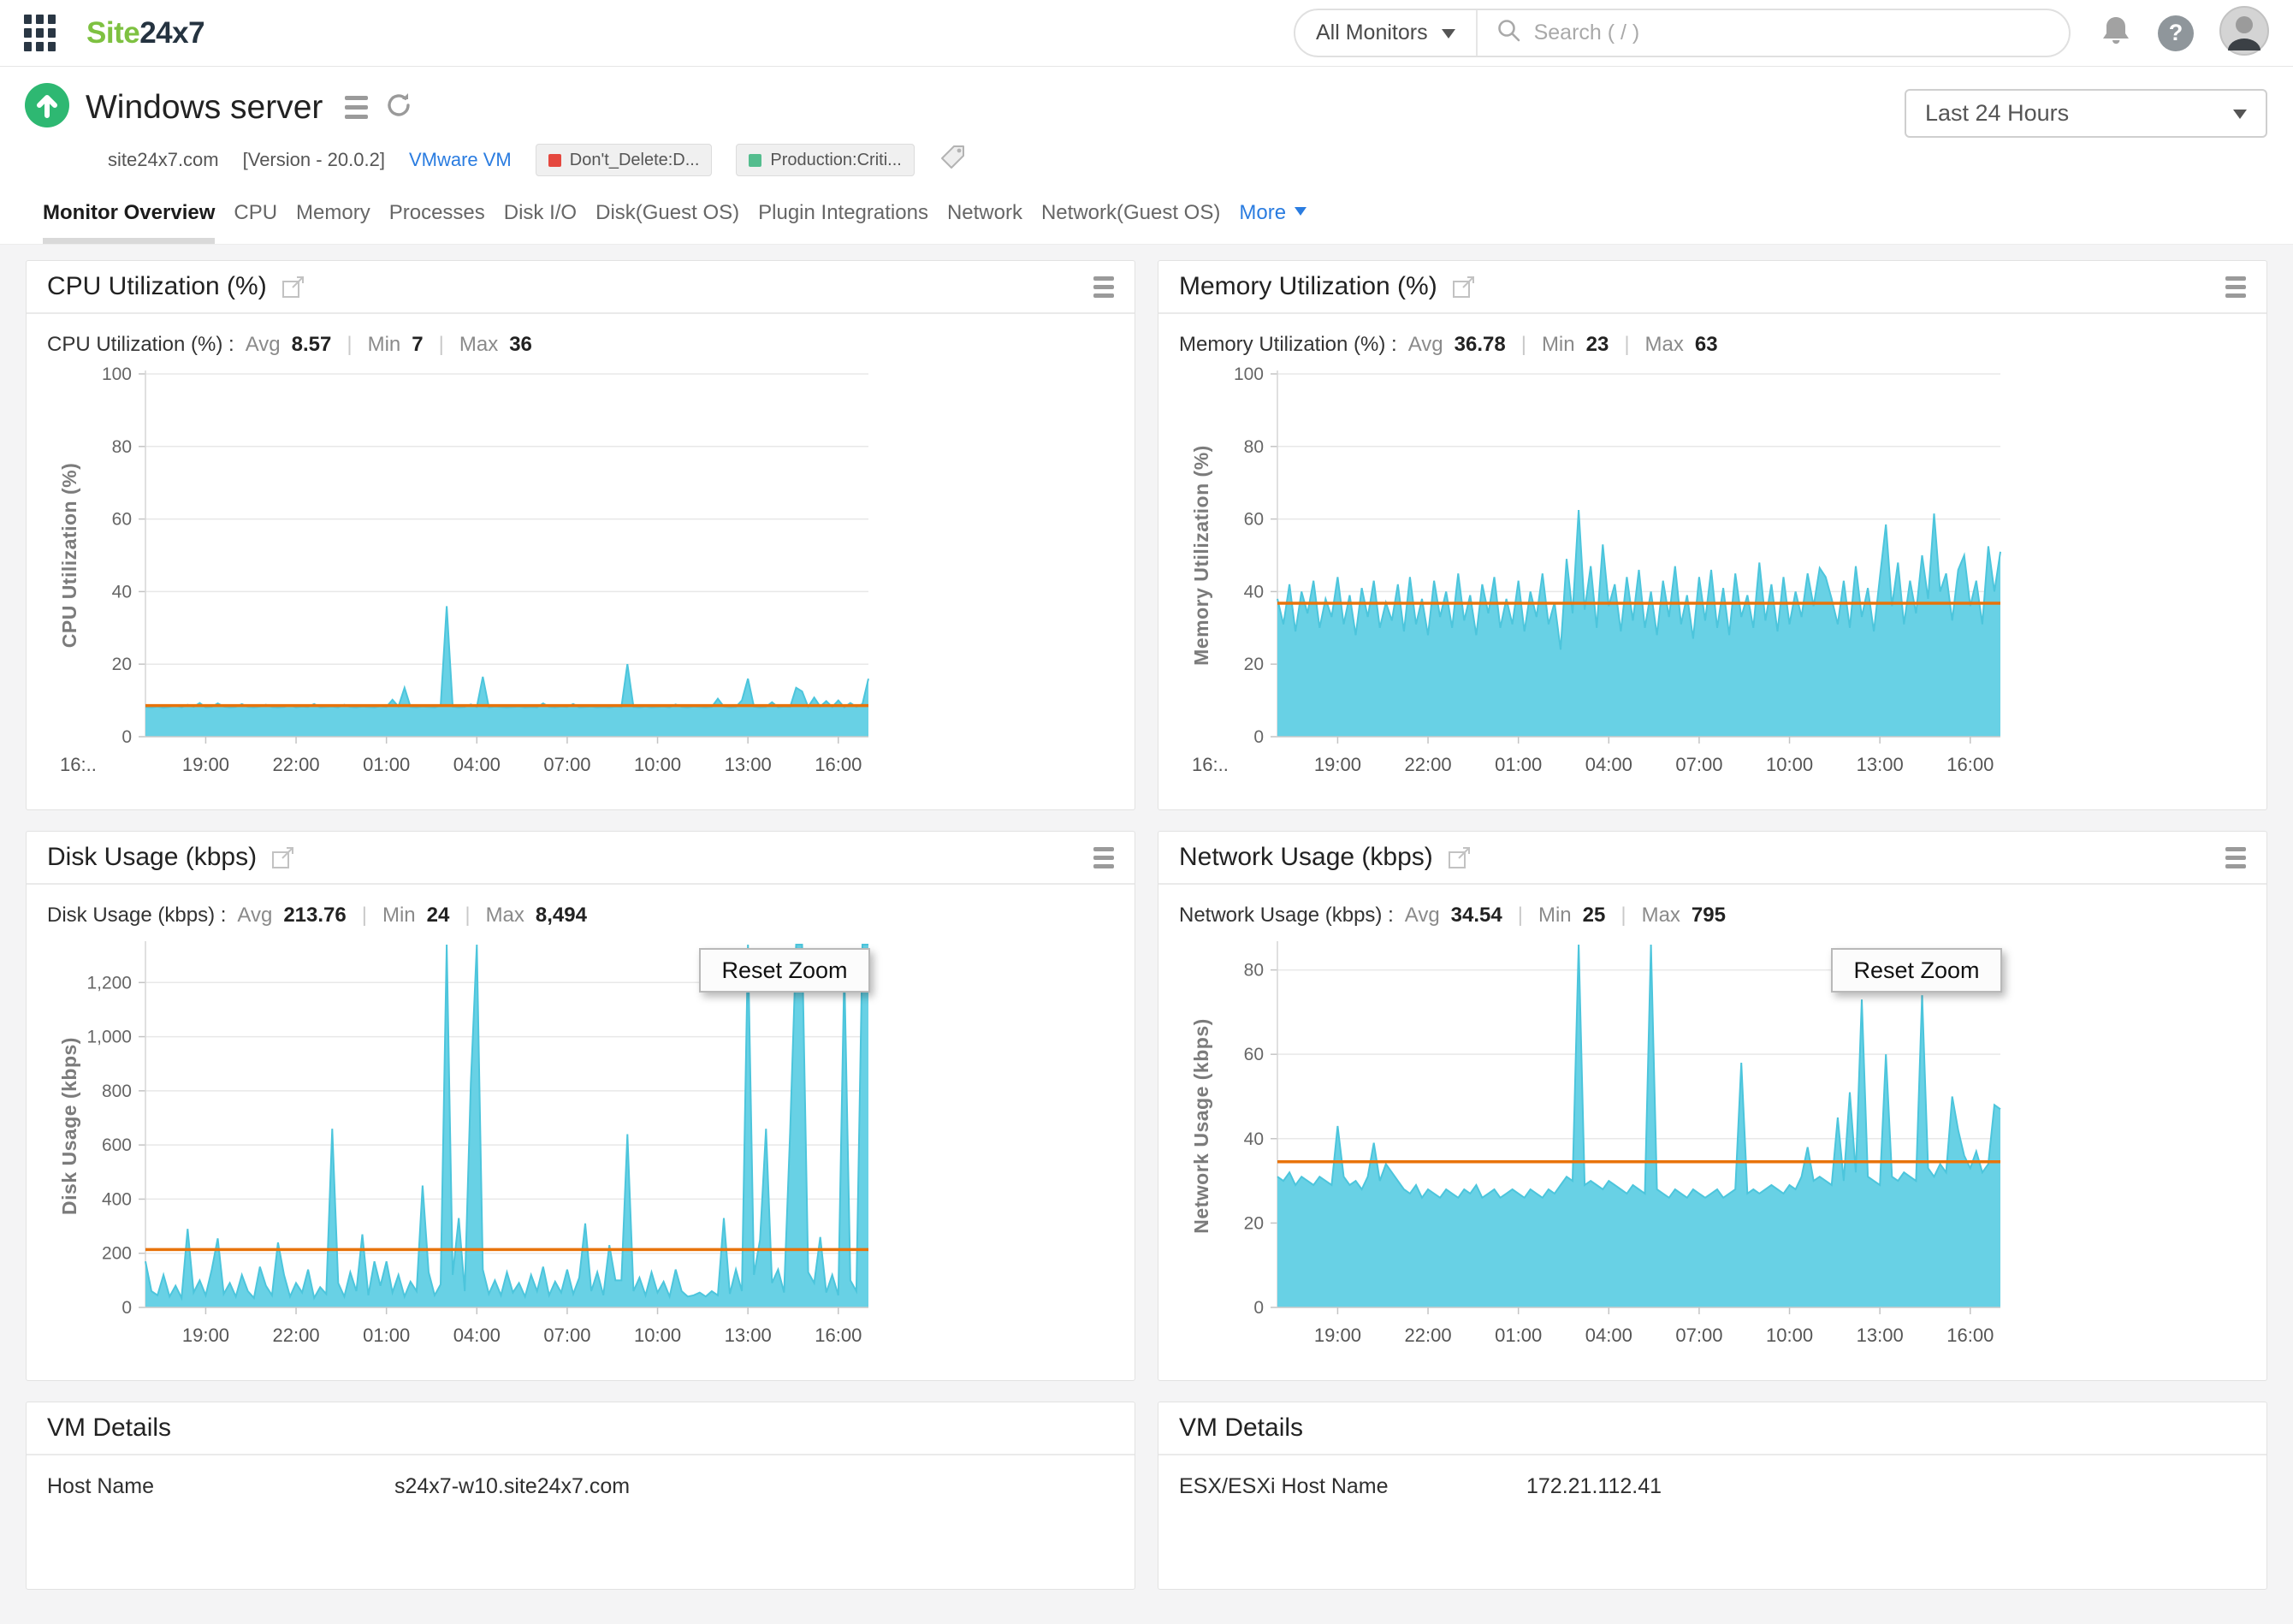  I want to click on time-range-value: Last 24 Hours, so click(1997, 113).